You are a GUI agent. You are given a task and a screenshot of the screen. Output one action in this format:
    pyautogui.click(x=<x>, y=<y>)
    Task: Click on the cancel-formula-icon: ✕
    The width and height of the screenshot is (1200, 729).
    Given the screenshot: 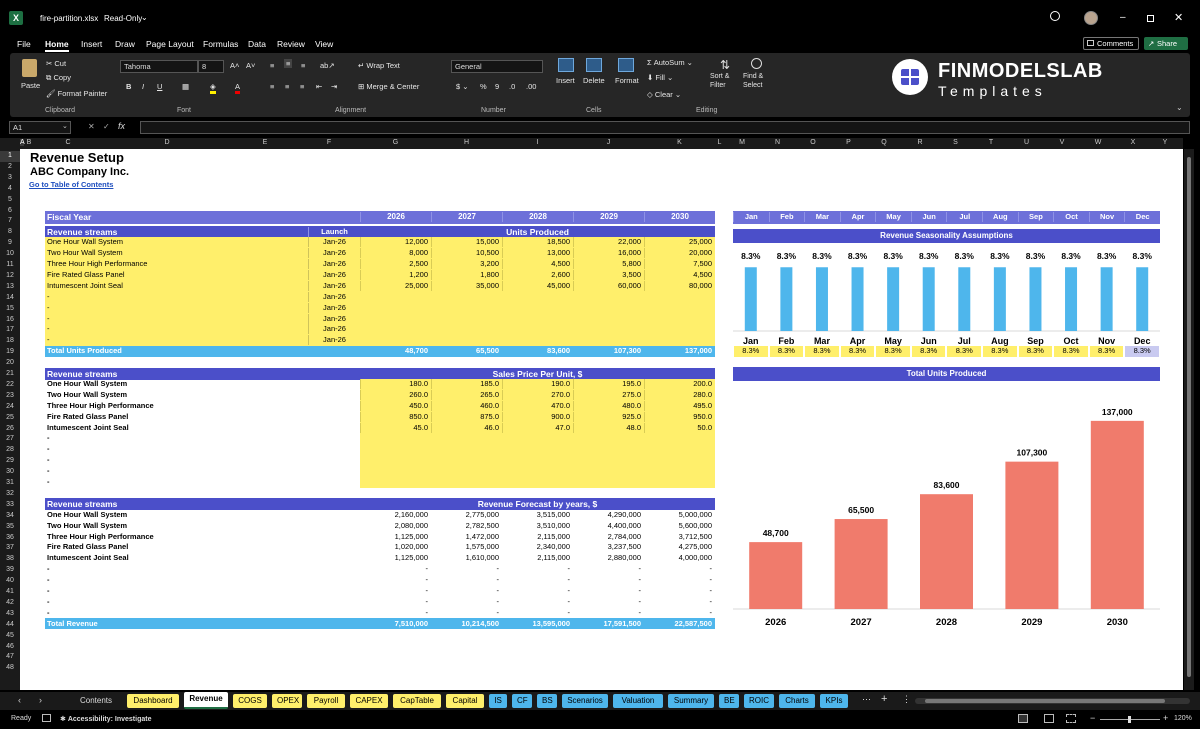 What is the action you would take?
    pyautogui.click(x=91, y=126)
    